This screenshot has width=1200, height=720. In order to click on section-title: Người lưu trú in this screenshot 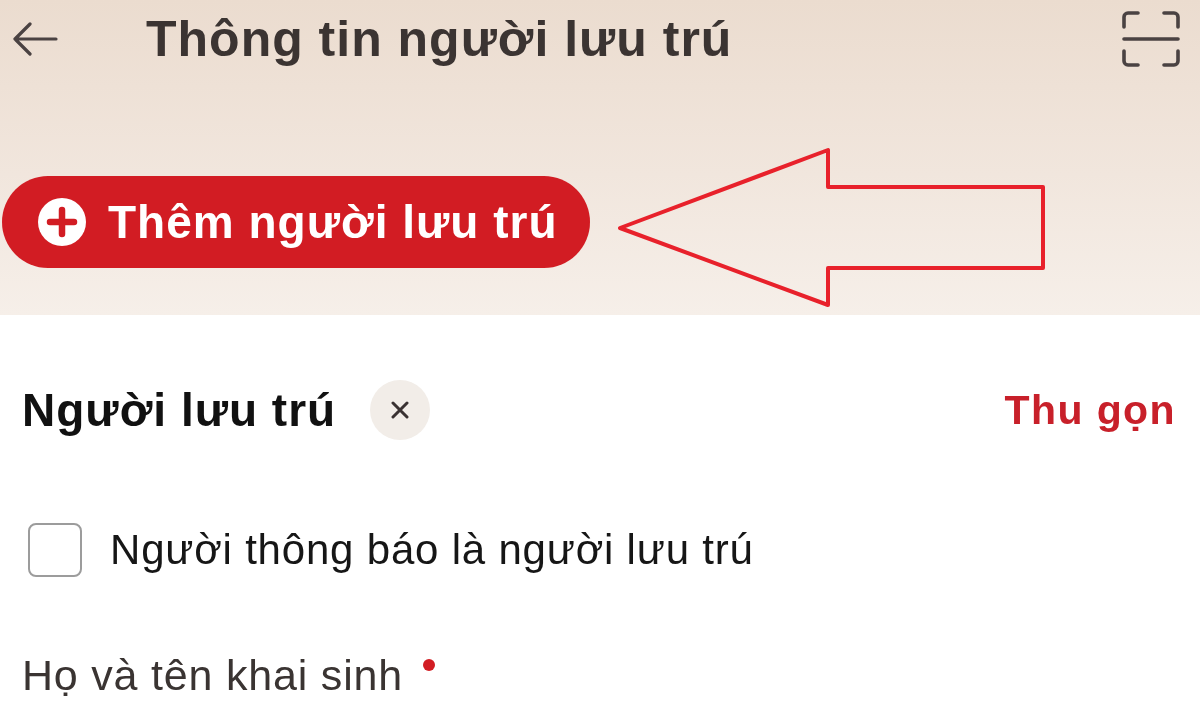, I will do `click(179, 410)`.